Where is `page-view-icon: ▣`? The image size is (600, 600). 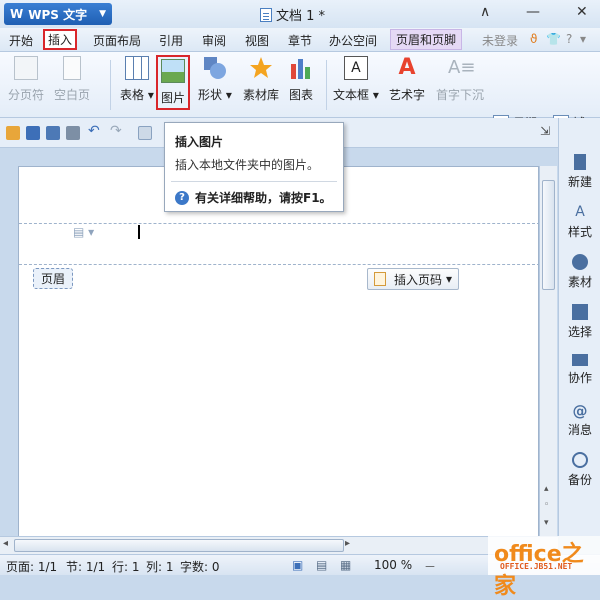 page-view-icon: ▣ is located at coordinates (297, 565).